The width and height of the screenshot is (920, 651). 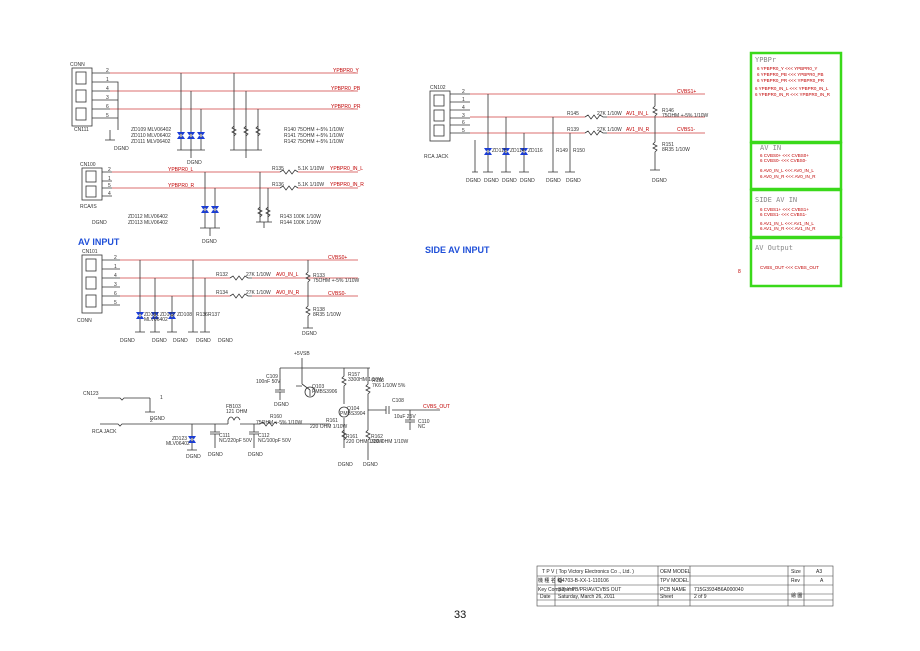 What do you see at coordinates (796, 572) in the screenshot?
I see `svg-text: Size` at bounding box center [796, 572].